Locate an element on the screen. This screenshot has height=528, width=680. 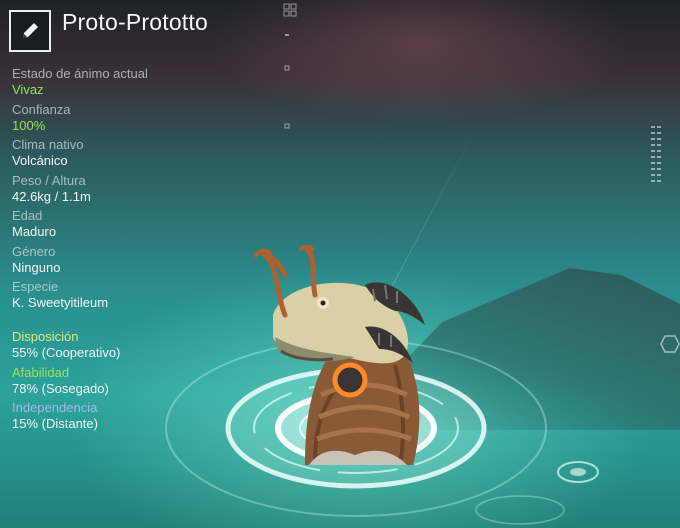
stat-value: Volcánico is located at coordinates (40, 160).